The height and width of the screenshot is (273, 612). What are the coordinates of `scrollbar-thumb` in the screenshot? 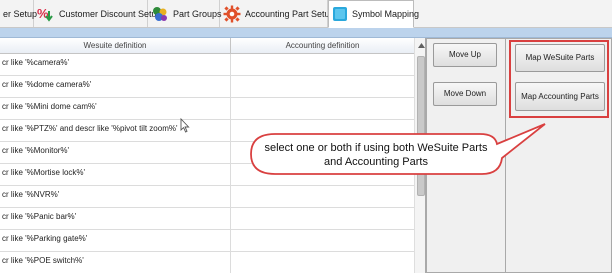 It's located at (421, 126).